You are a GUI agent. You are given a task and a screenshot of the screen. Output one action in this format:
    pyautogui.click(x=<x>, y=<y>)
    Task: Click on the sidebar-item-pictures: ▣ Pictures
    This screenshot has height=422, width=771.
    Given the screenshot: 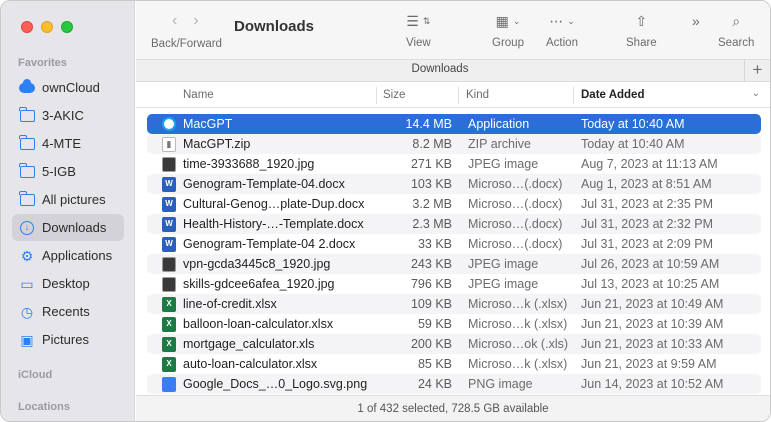 What is the action you would take?
    pyautogui.click(x=68, y=339)
    